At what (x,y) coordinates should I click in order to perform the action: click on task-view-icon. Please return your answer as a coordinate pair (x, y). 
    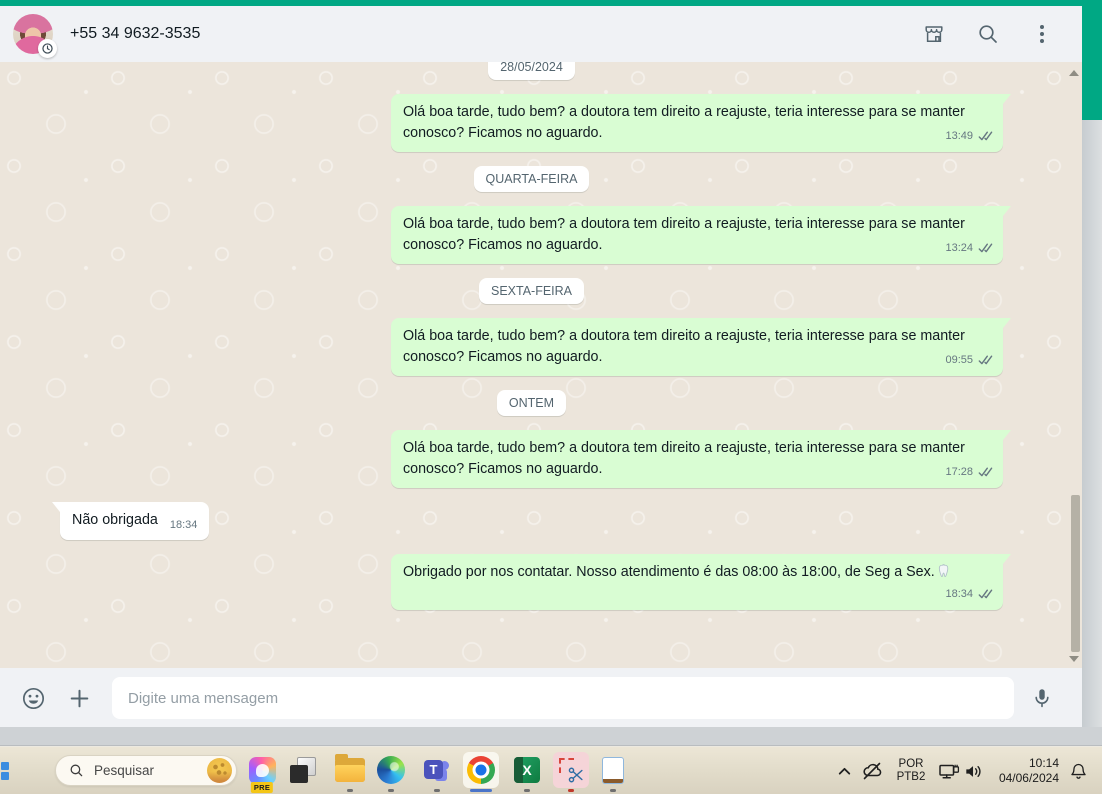
    Looking at the image, I should click on (303, 770).